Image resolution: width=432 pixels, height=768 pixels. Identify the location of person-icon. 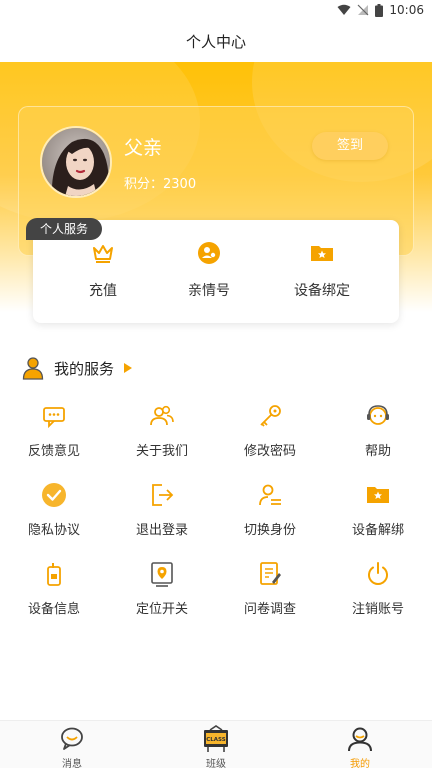
(33, 368).